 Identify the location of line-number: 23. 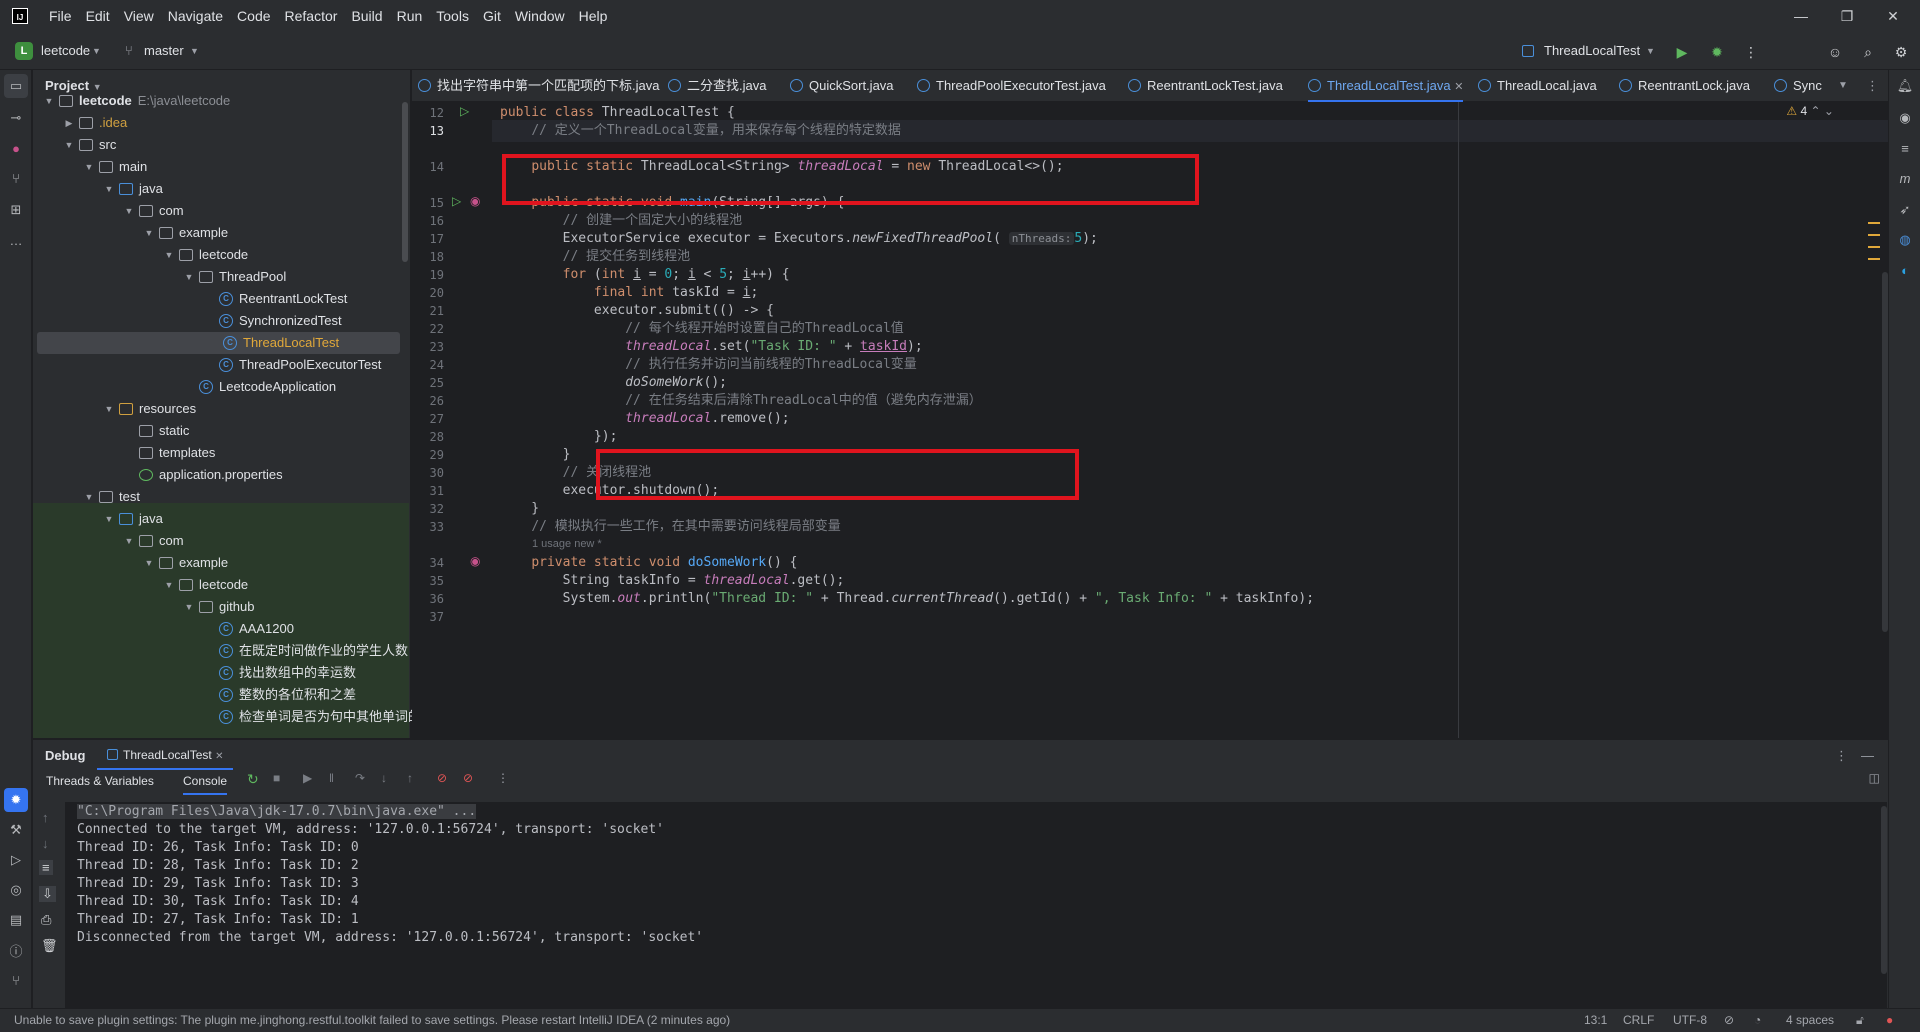
(428, 347).